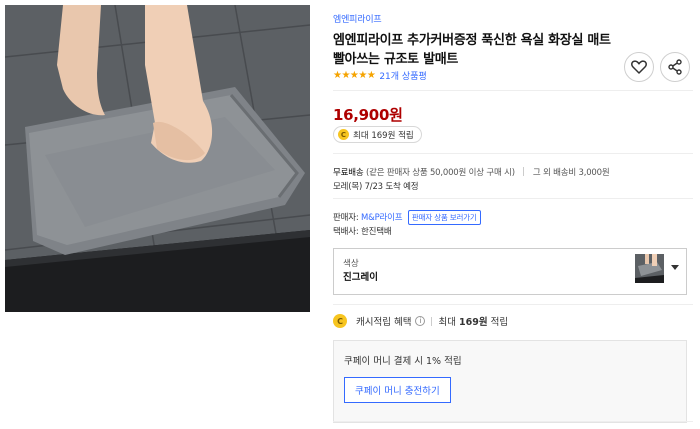 The width and height of the screenshot is (700, 429). Describe the element at coordinates (499, 322) in the screenshot. I see `cash-max-suffix: 적립` at that location.